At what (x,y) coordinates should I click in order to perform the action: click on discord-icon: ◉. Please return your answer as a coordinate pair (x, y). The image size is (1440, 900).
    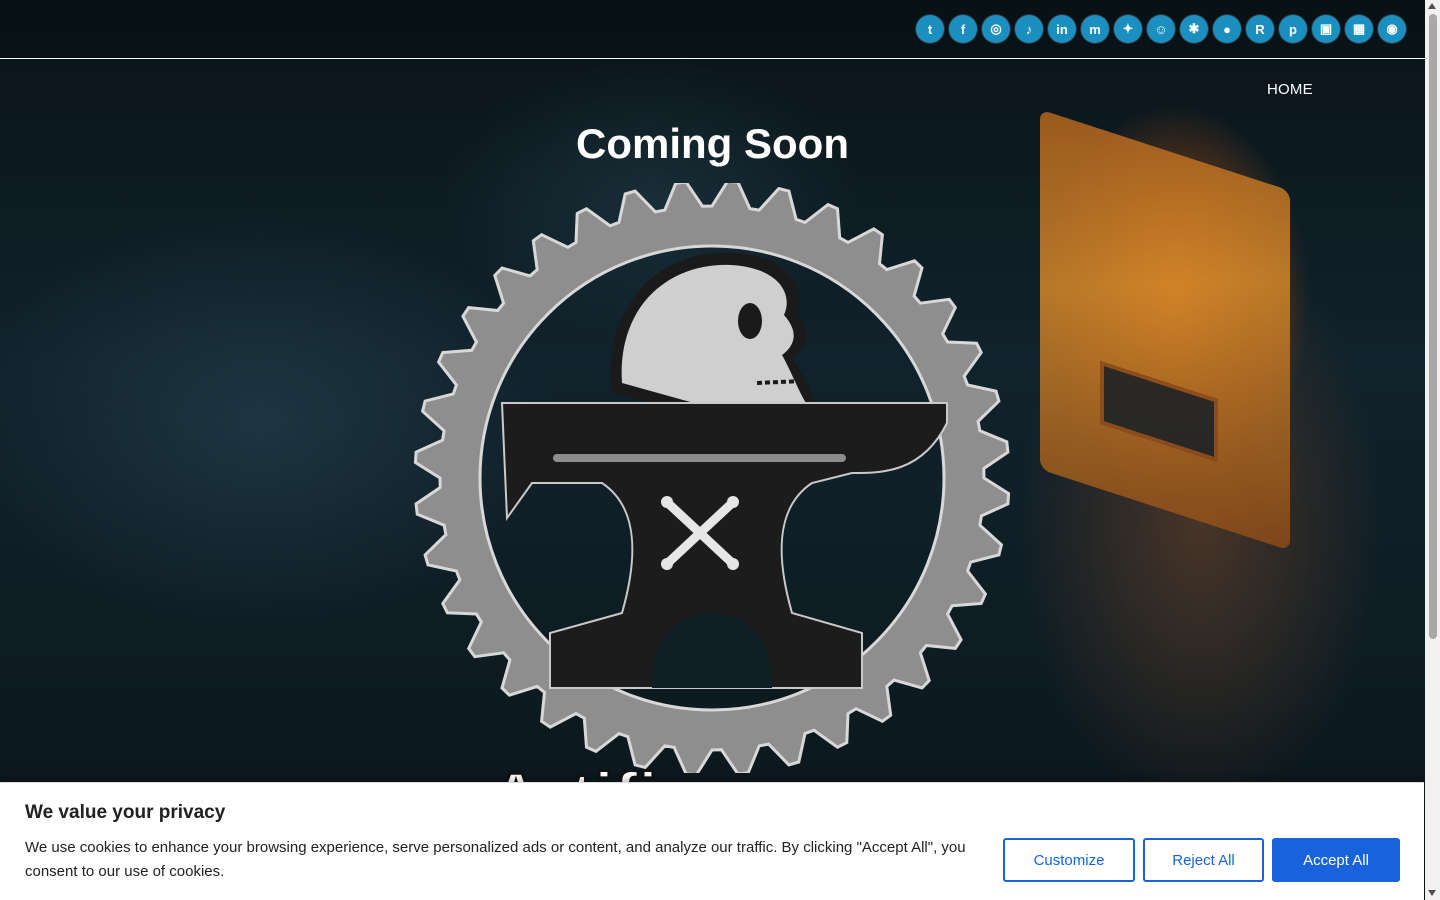
    Looking at the image, I should click on (1392, 29).